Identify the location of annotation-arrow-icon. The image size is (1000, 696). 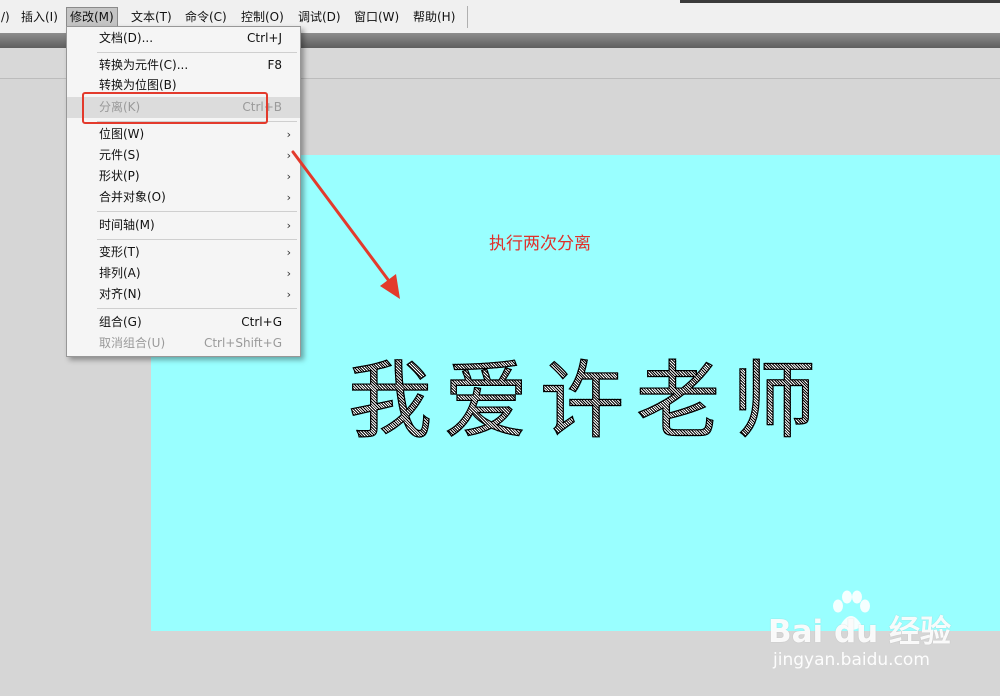
(345, 224).